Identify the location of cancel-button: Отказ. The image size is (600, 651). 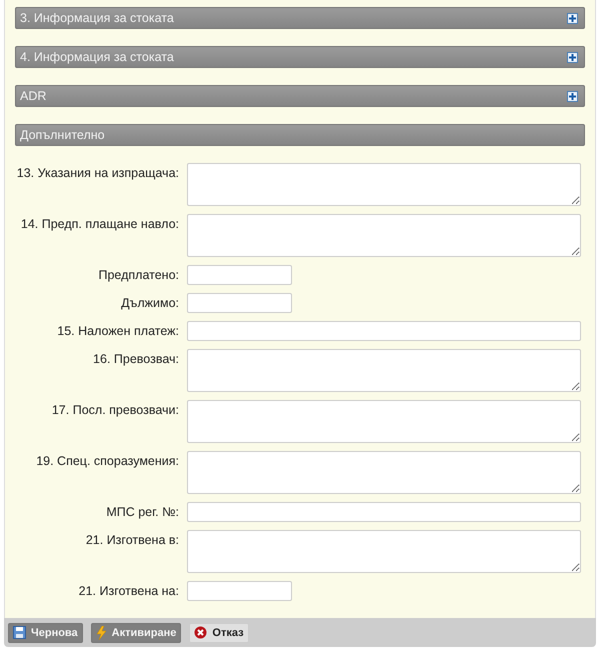
(219, 632).